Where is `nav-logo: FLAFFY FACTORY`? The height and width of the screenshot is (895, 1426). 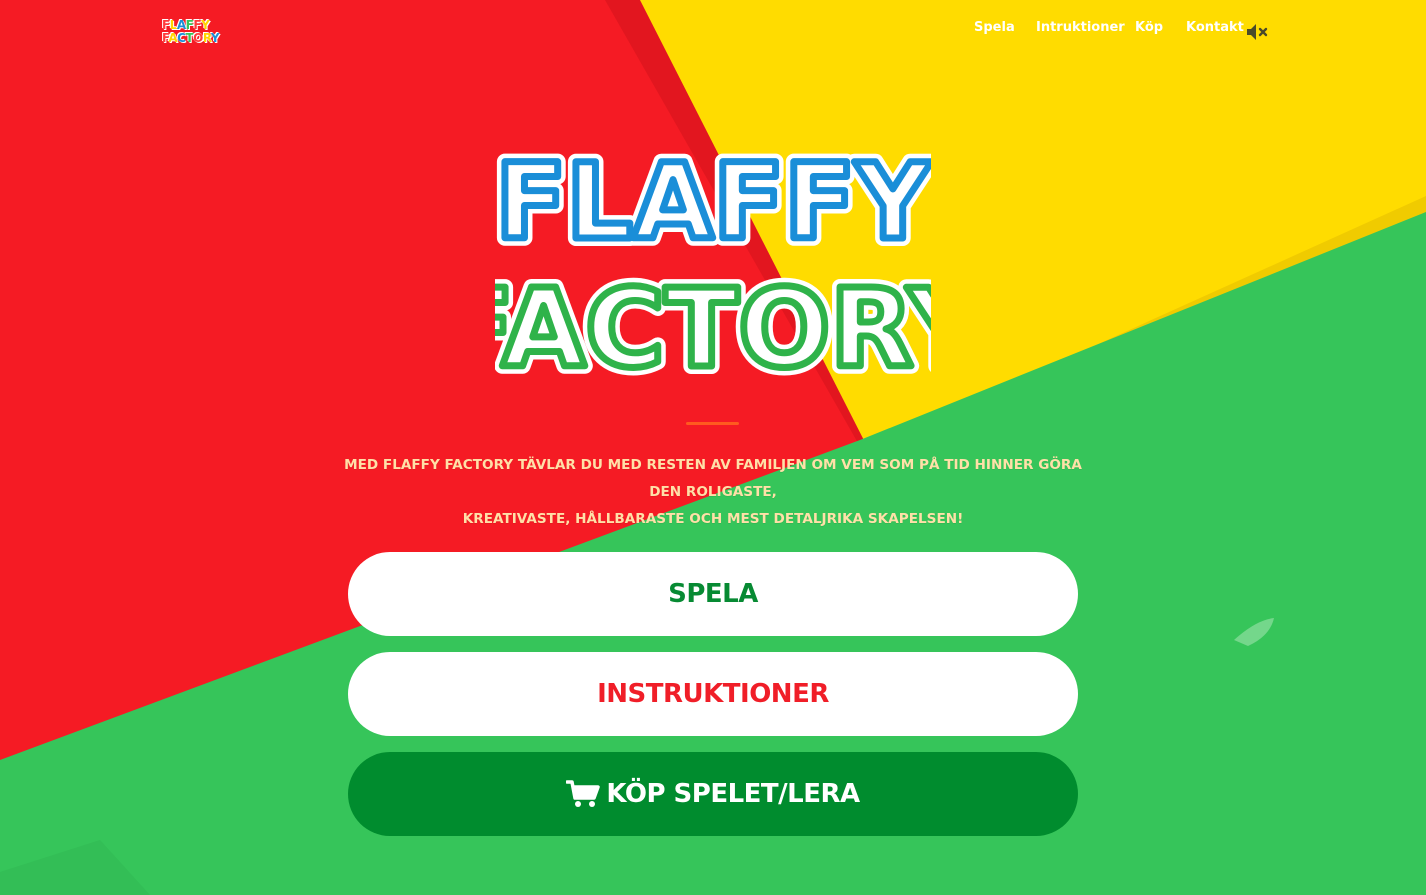 nav-logo: FLAFFY FACTORY is located at coordinates (191, 34).